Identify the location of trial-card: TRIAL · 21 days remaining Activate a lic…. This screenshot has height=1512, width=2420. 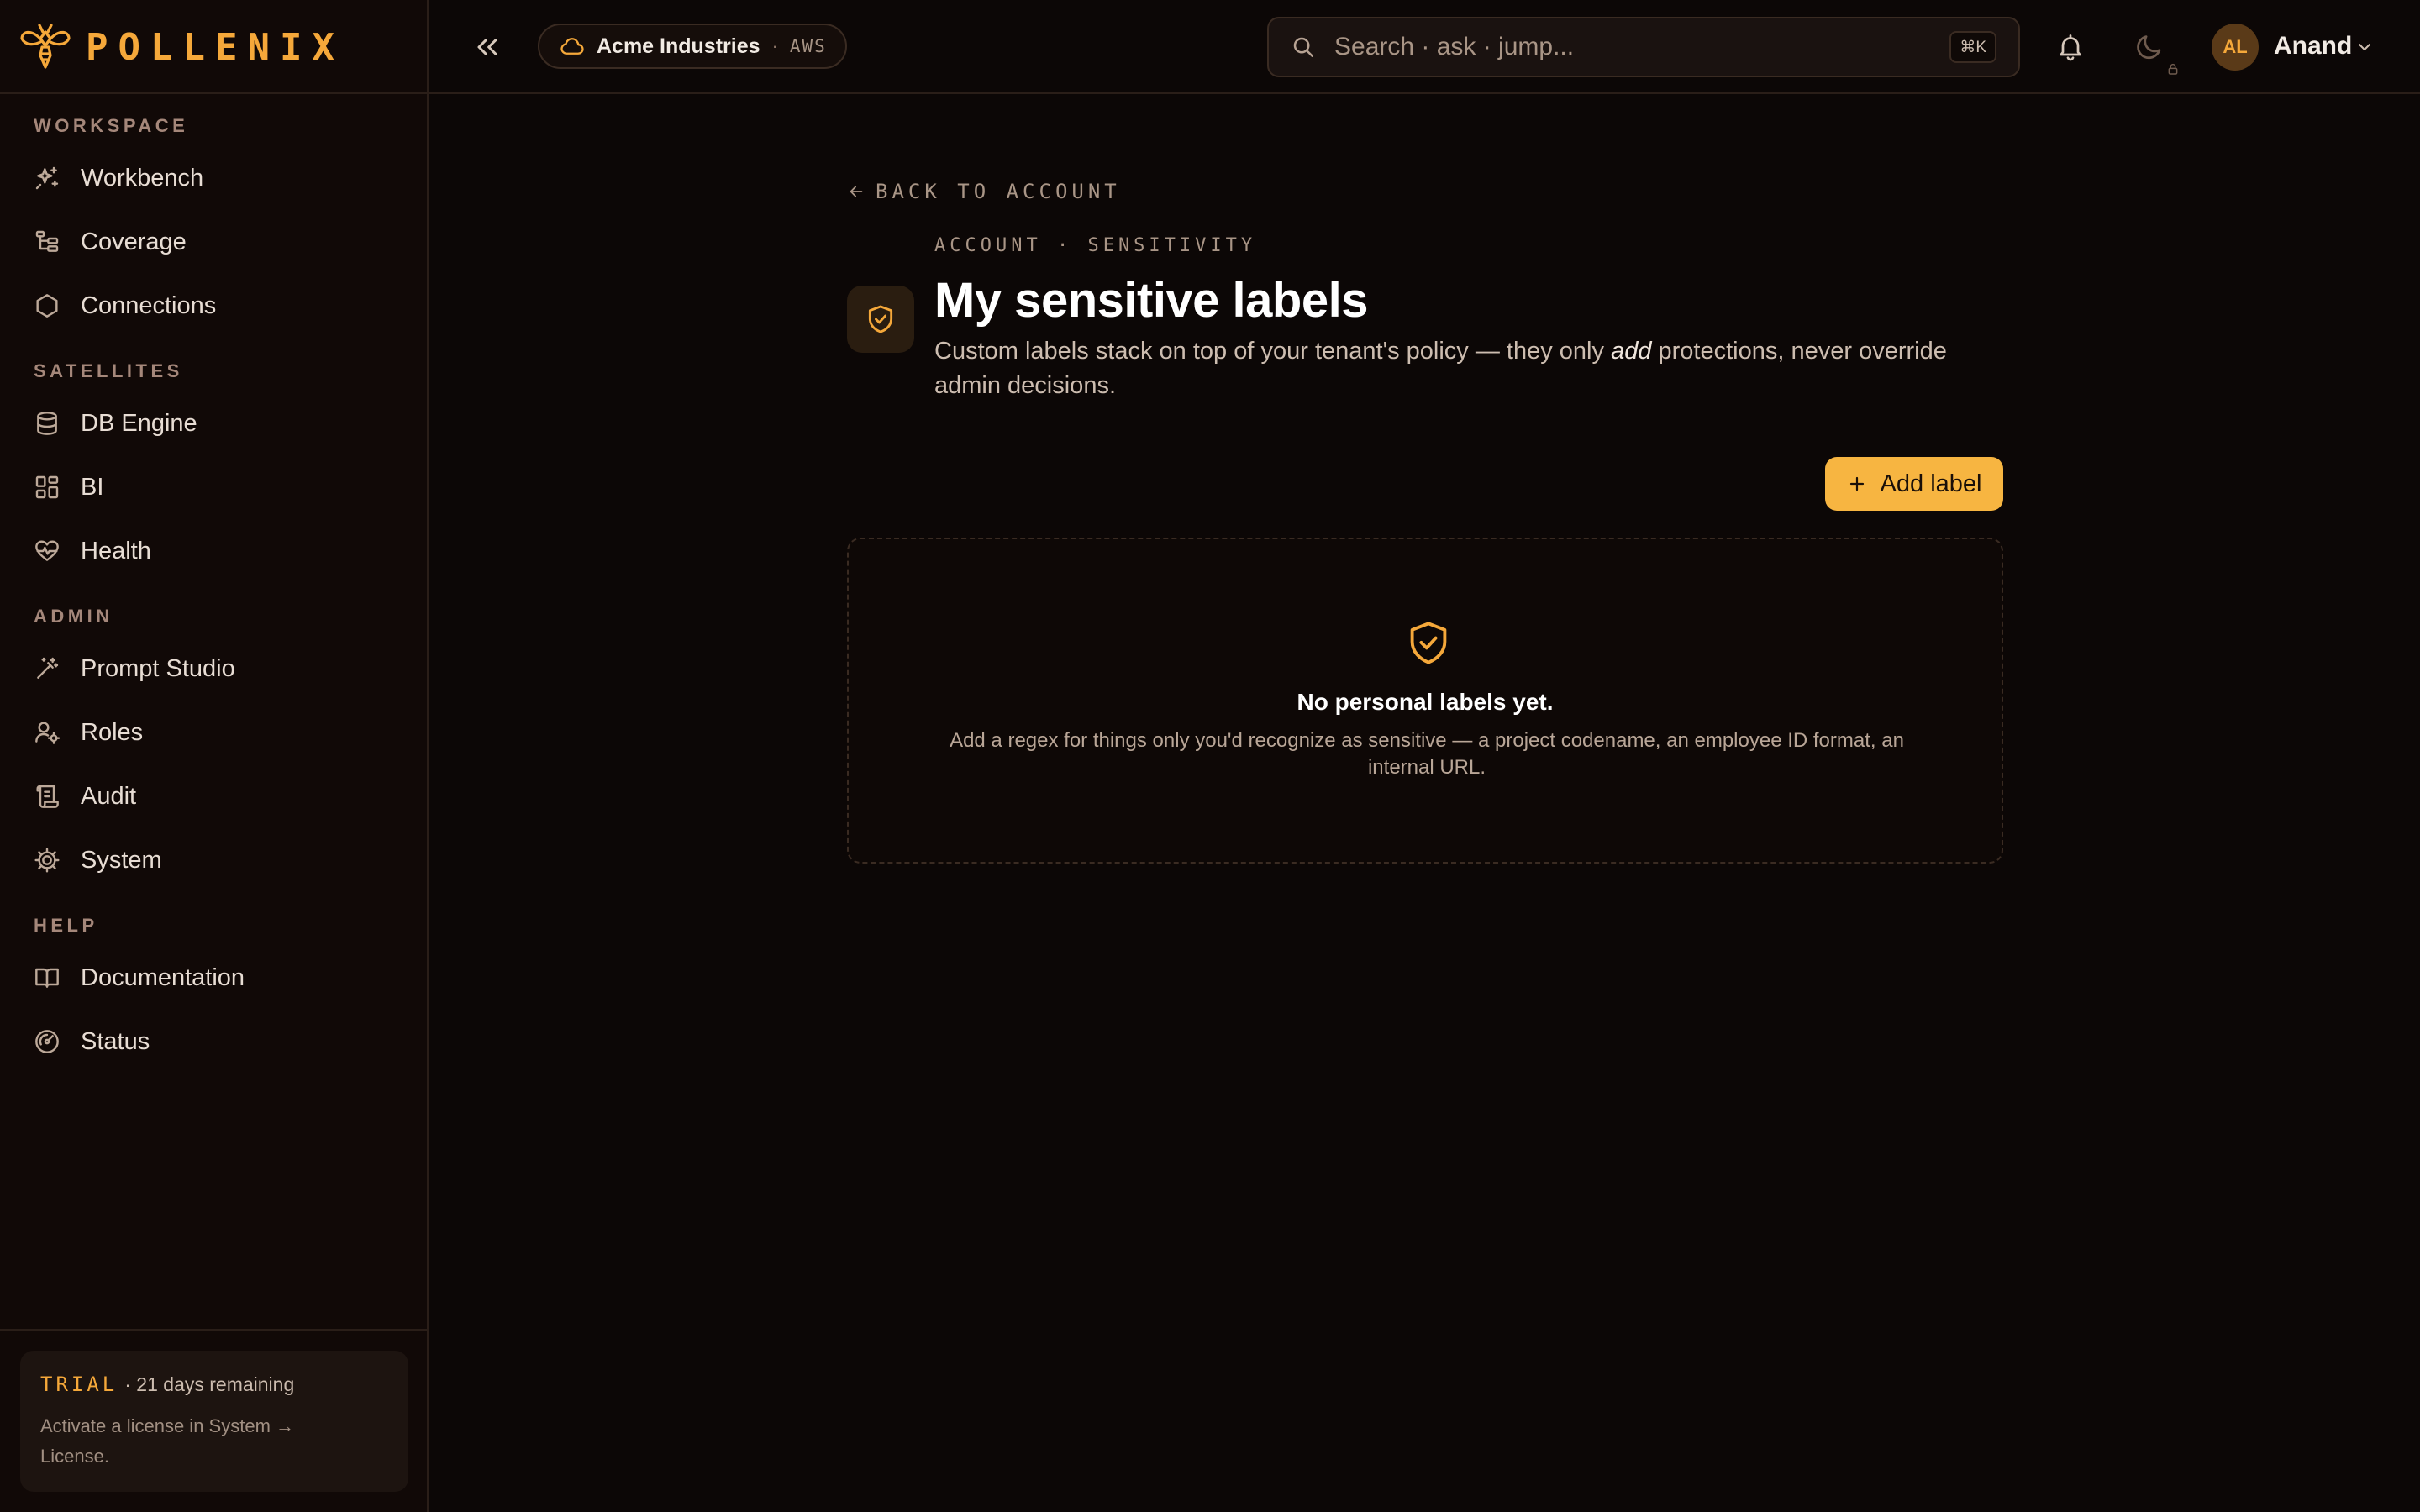
(214, 1421).